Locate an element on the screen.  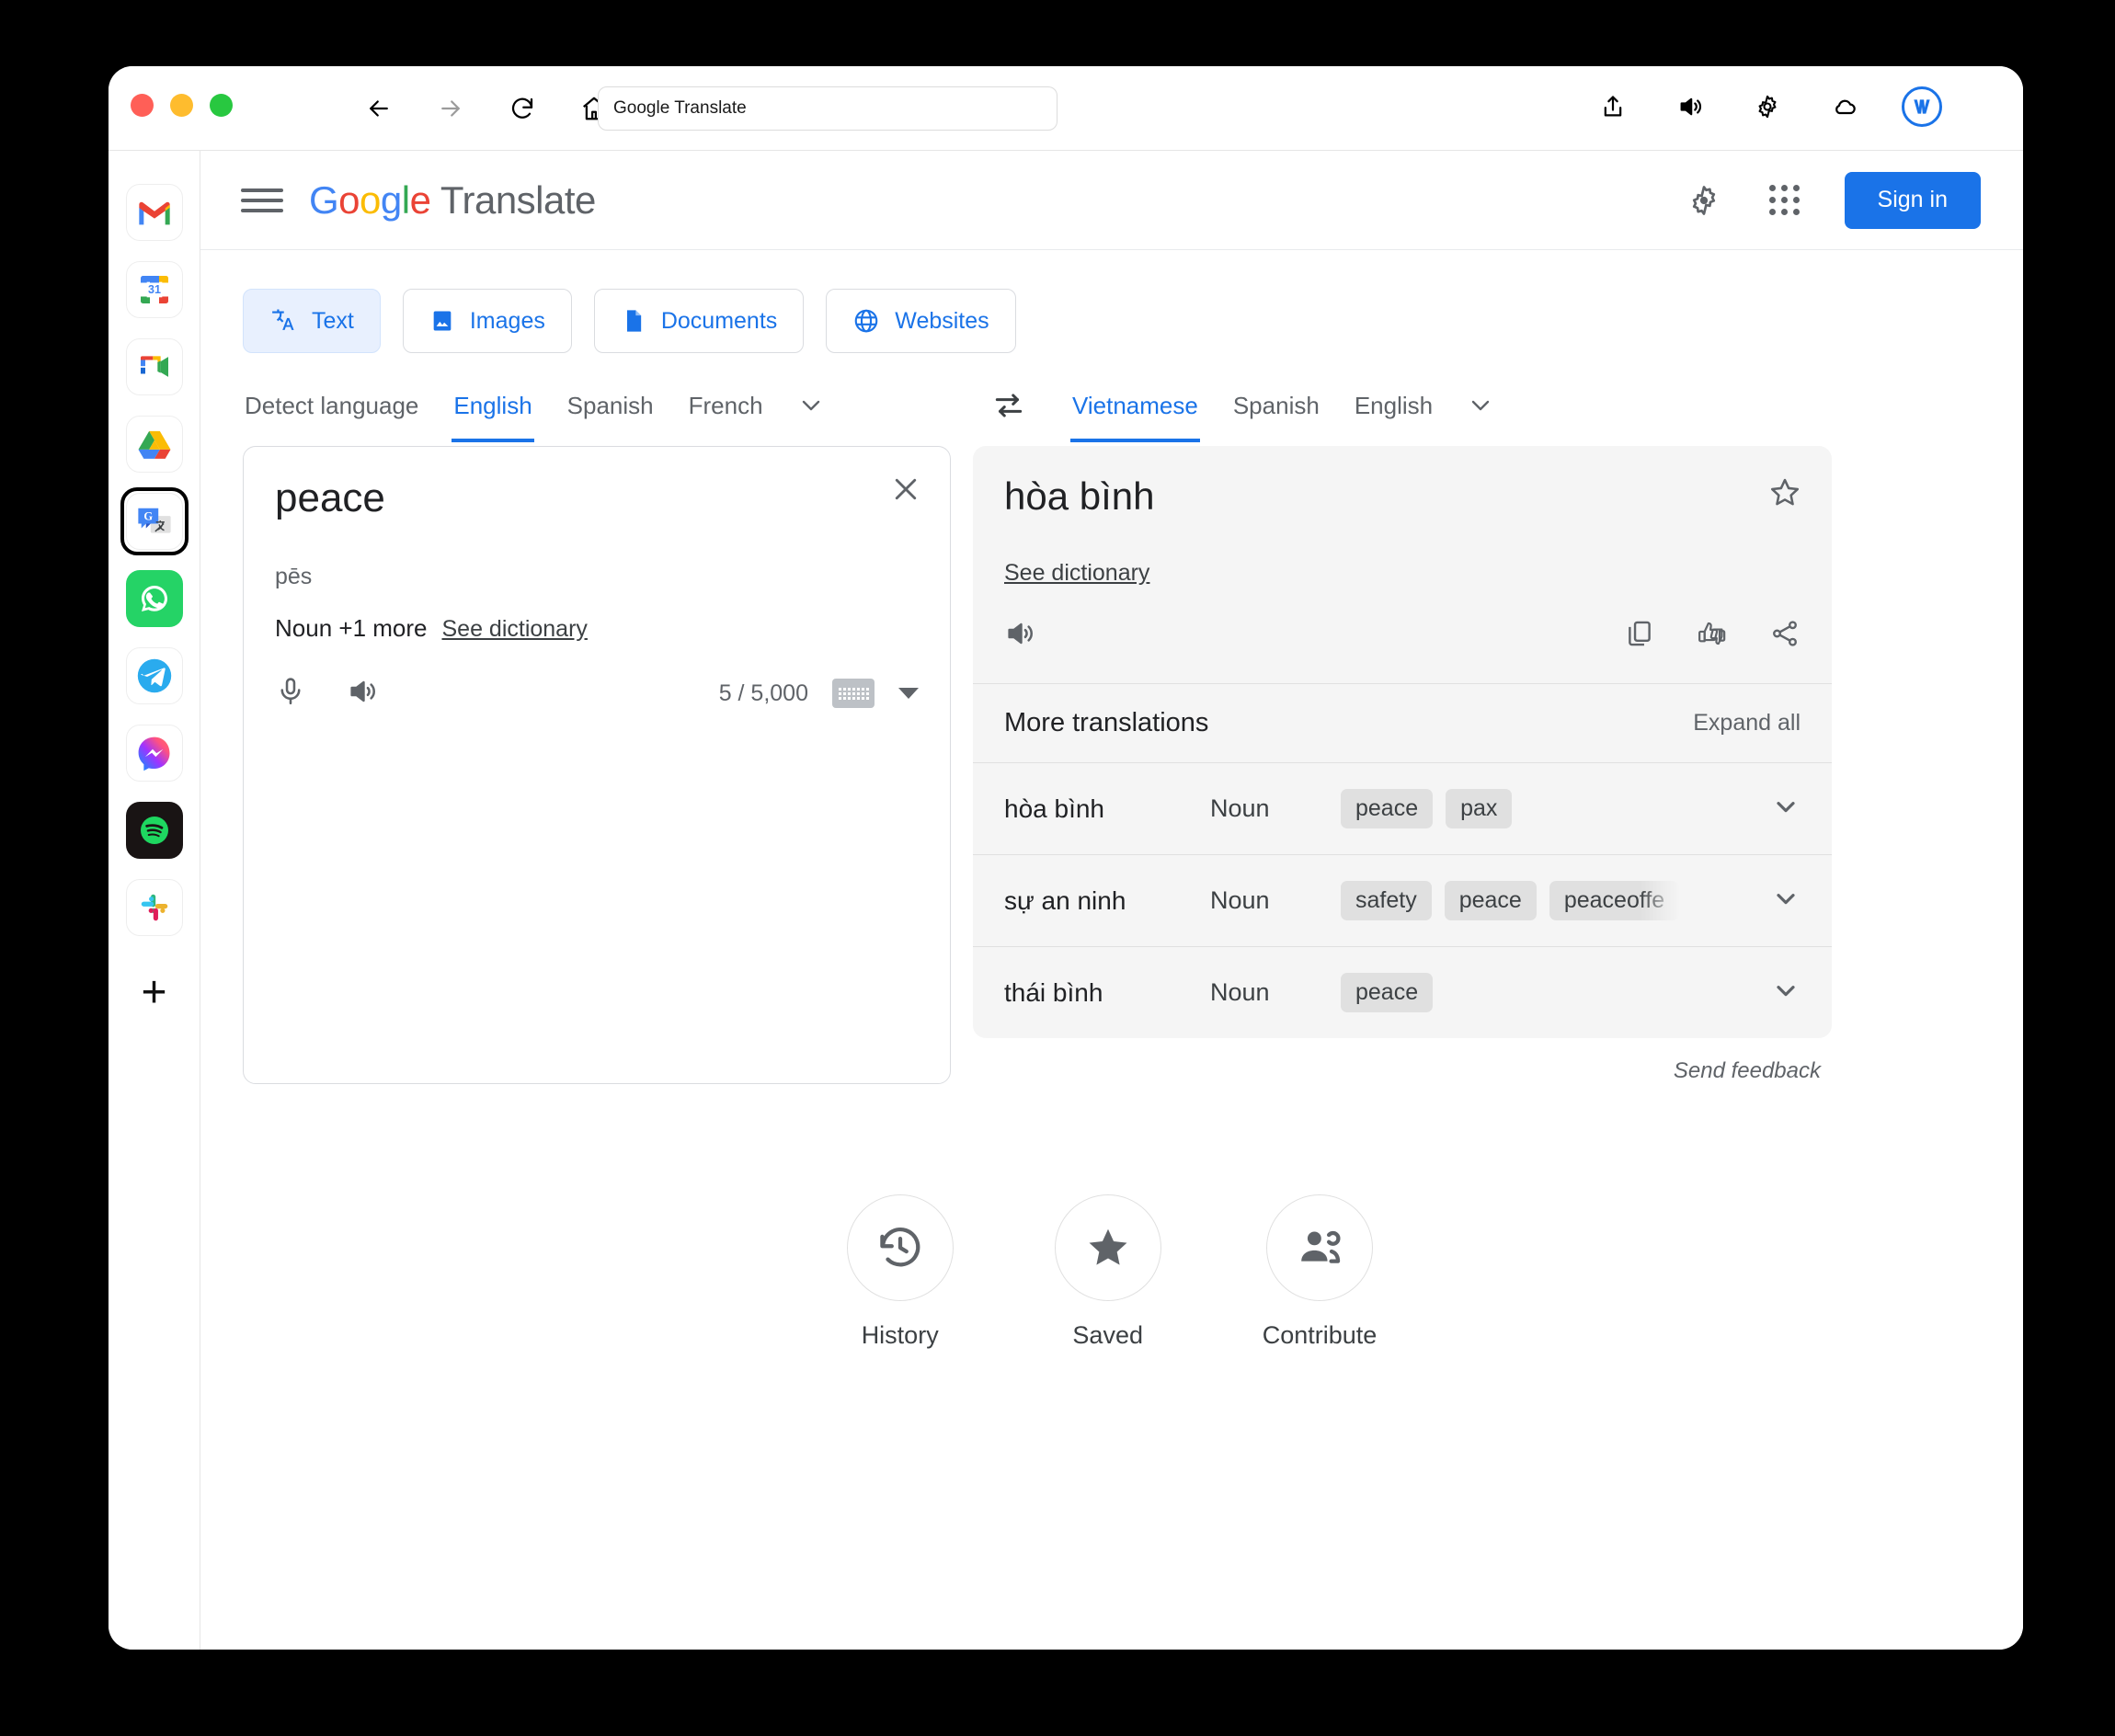
target-lang-spanish: Spanish is located at coordinates (1276, 413).